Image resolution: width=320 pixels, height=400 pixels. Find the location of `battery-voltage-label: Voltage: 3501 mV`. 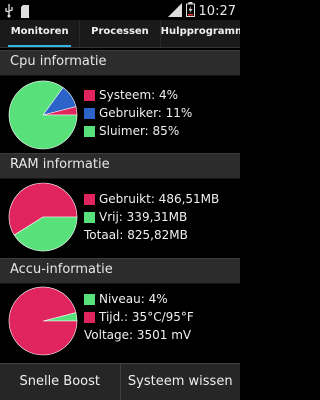

battery-voltage-label: Voltage: 3501 mV is located at coordinates (138, 335).